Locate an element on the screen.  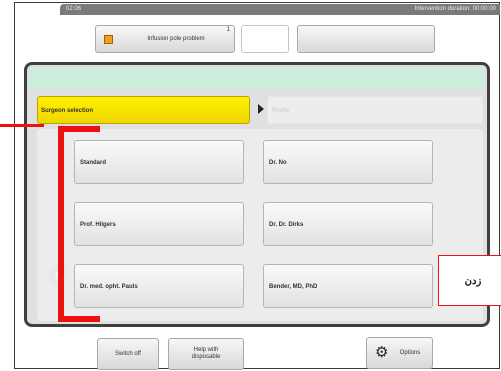
surgeon-button-dr-no: Dr. No is located at coordinates (348, 162).